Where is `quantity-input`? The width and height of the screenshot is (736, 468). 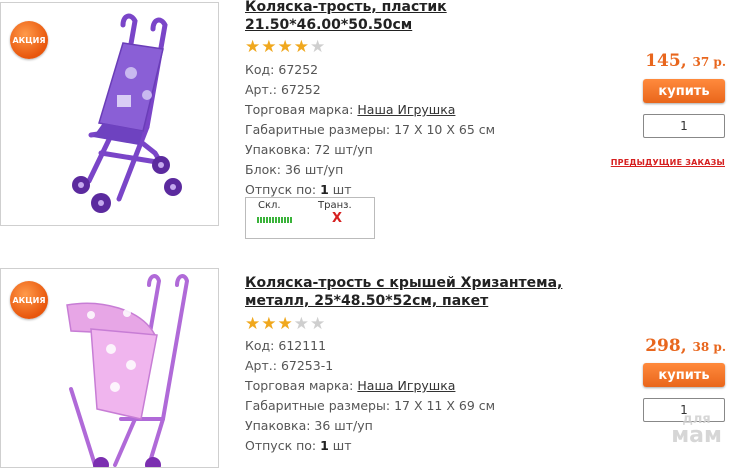 quantity-input is located at coordinates (684, 126).